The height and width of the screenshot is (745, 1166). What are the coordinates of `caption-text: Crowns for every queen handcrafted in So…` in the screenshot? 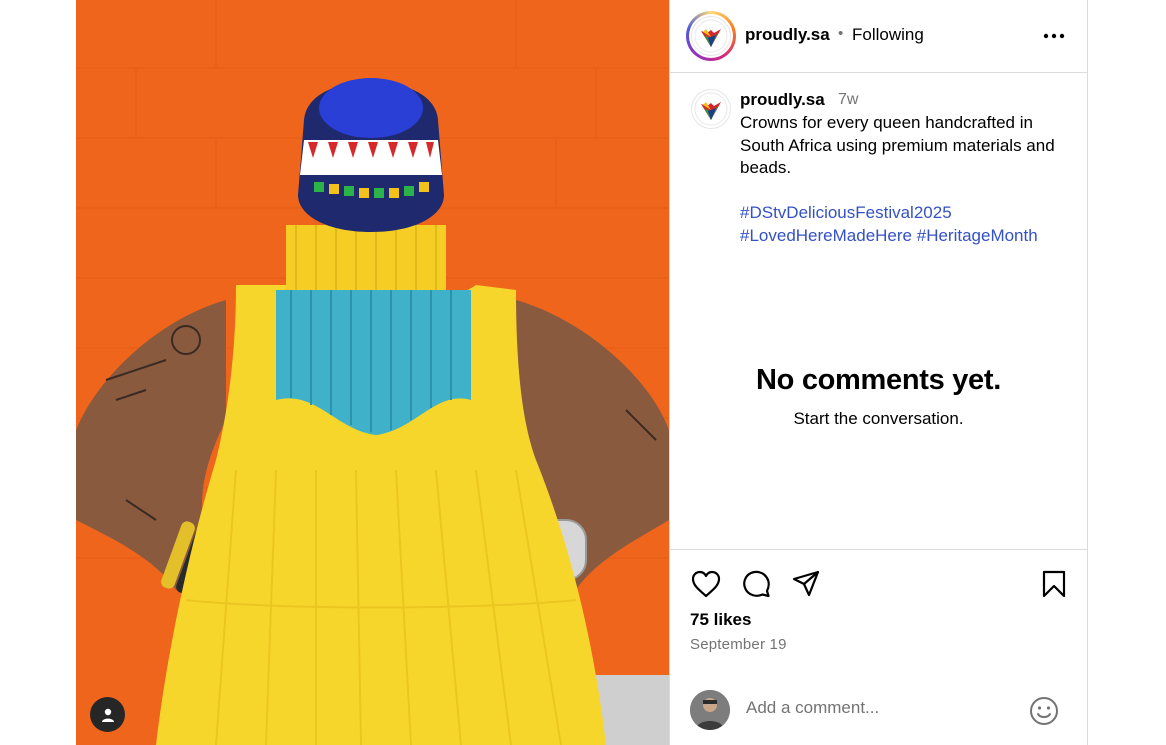 It's located at (897, 145).